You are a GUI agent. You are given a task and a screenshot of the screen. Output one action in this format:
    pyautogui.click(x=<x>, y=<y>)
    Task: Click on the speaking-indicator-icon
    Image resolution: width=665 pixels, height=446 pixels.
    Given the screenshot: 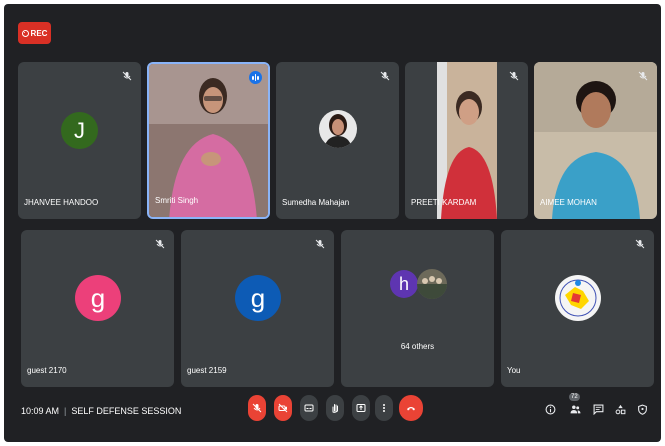 What is the action you would take?
    pyautogui.click(x=255, y=77)
    